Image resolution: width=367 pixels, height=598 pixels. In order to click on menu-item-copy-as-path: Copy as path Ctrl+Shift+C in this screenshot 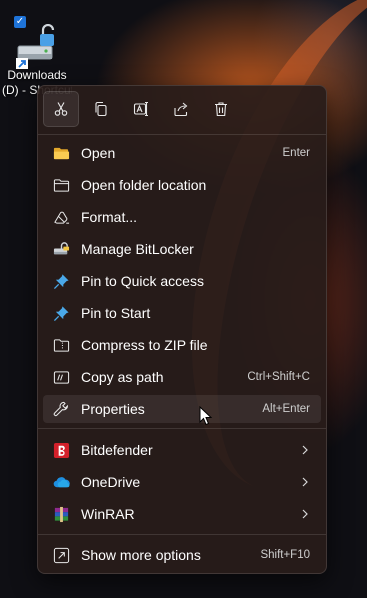, I will do `click(182, 377)`.